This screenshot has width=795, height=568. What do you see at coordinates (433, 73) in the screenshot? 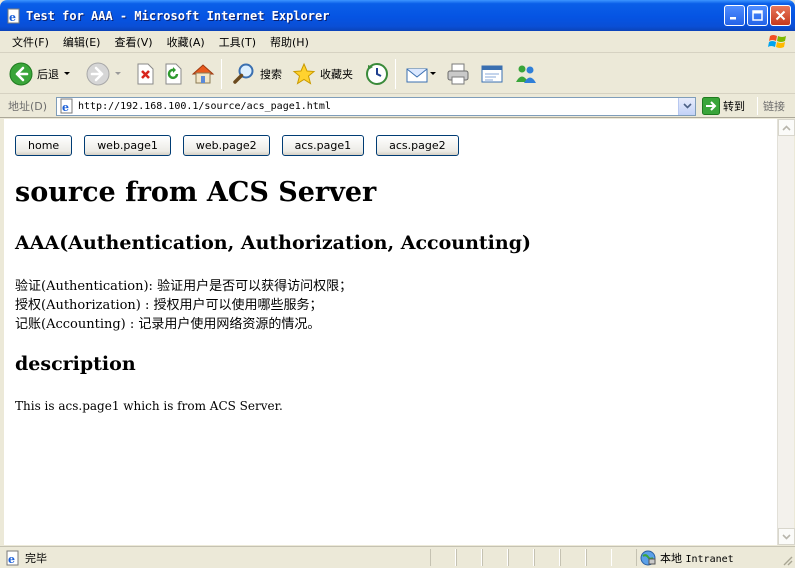
I see `mail-dropdown-icon` at bounding box center [433, 73].